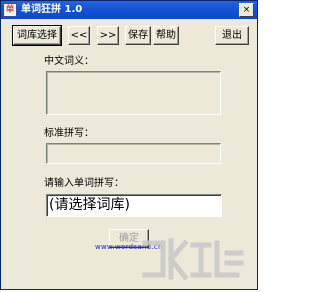 The image size is (320, 292). What do you see at coordinates (246, 10) in the screenshot?
I see `close-icon: ×` at bounding box center [246, 10].